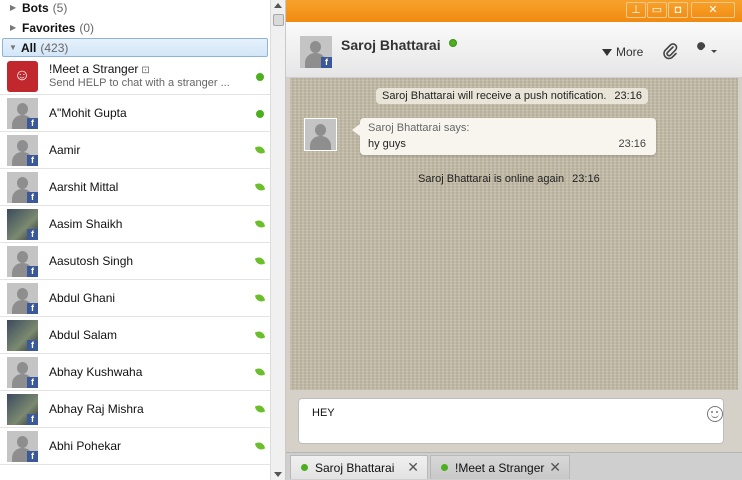 Image resolution: width=742 pixels, height=480 pixels. Describe the element at coordinates (29, 47) in the screenshot. I see `group-label: All` at that location.